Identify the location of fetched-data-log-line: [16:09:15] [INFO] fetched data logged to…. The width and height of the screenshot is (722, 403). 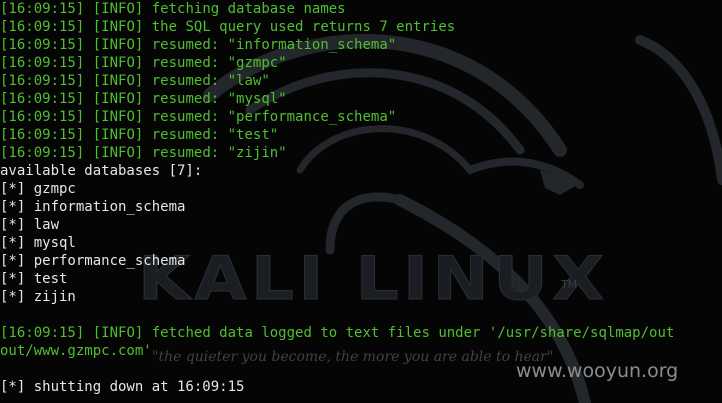
(337, 333).